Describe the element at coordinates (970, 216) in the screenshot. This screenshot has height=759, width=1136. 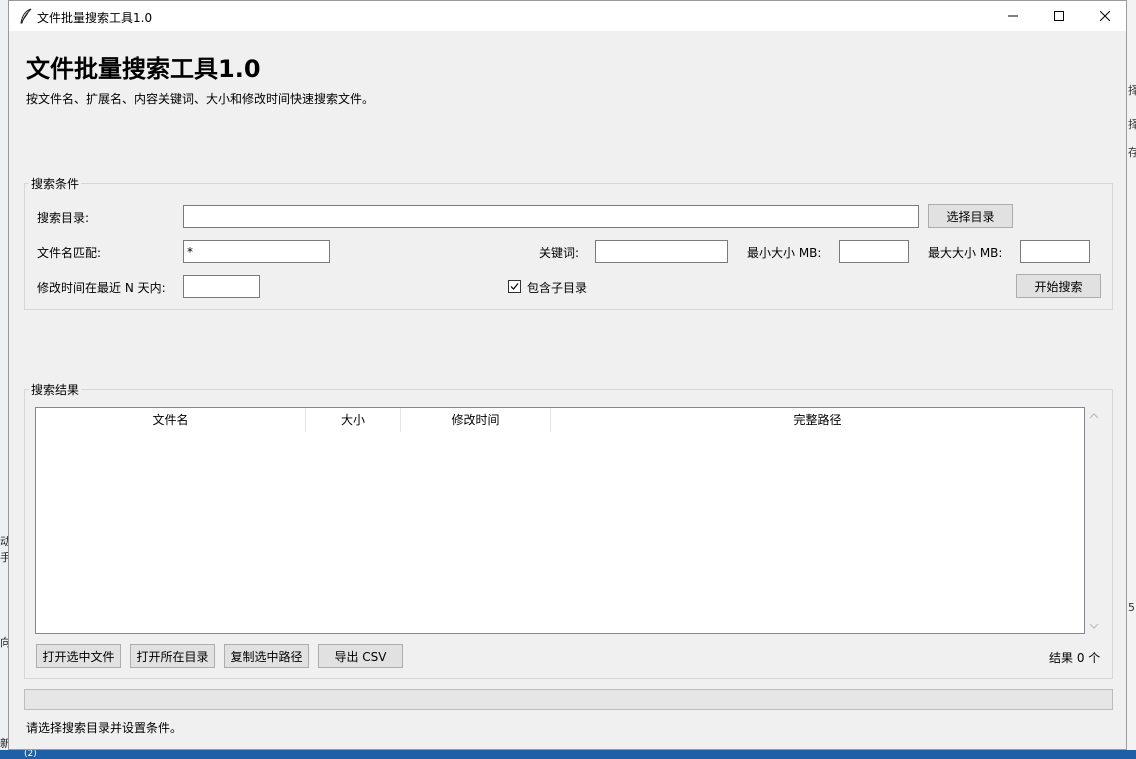
I see `choose-dir-button: 选择目录` at that location.